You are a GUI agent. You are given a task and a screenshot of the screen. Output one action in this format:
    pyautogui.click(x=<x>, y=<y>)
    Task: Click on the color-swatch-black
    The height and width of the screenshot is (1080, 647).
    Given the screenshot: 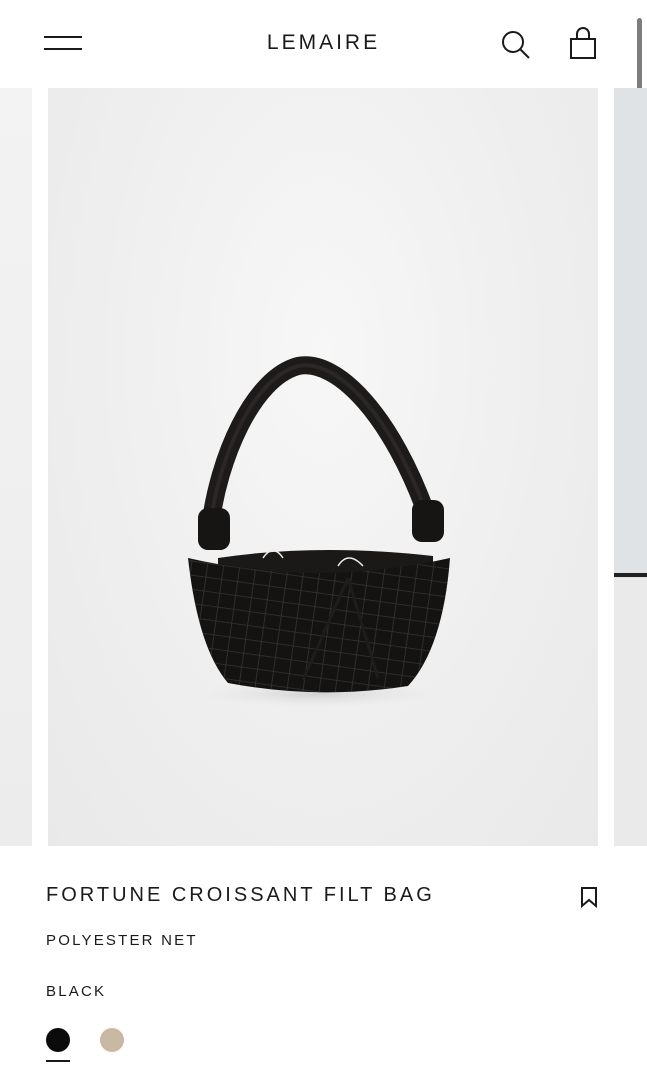 What is the action you would take?
    pyautogui.click(x=58, y=1040)
    